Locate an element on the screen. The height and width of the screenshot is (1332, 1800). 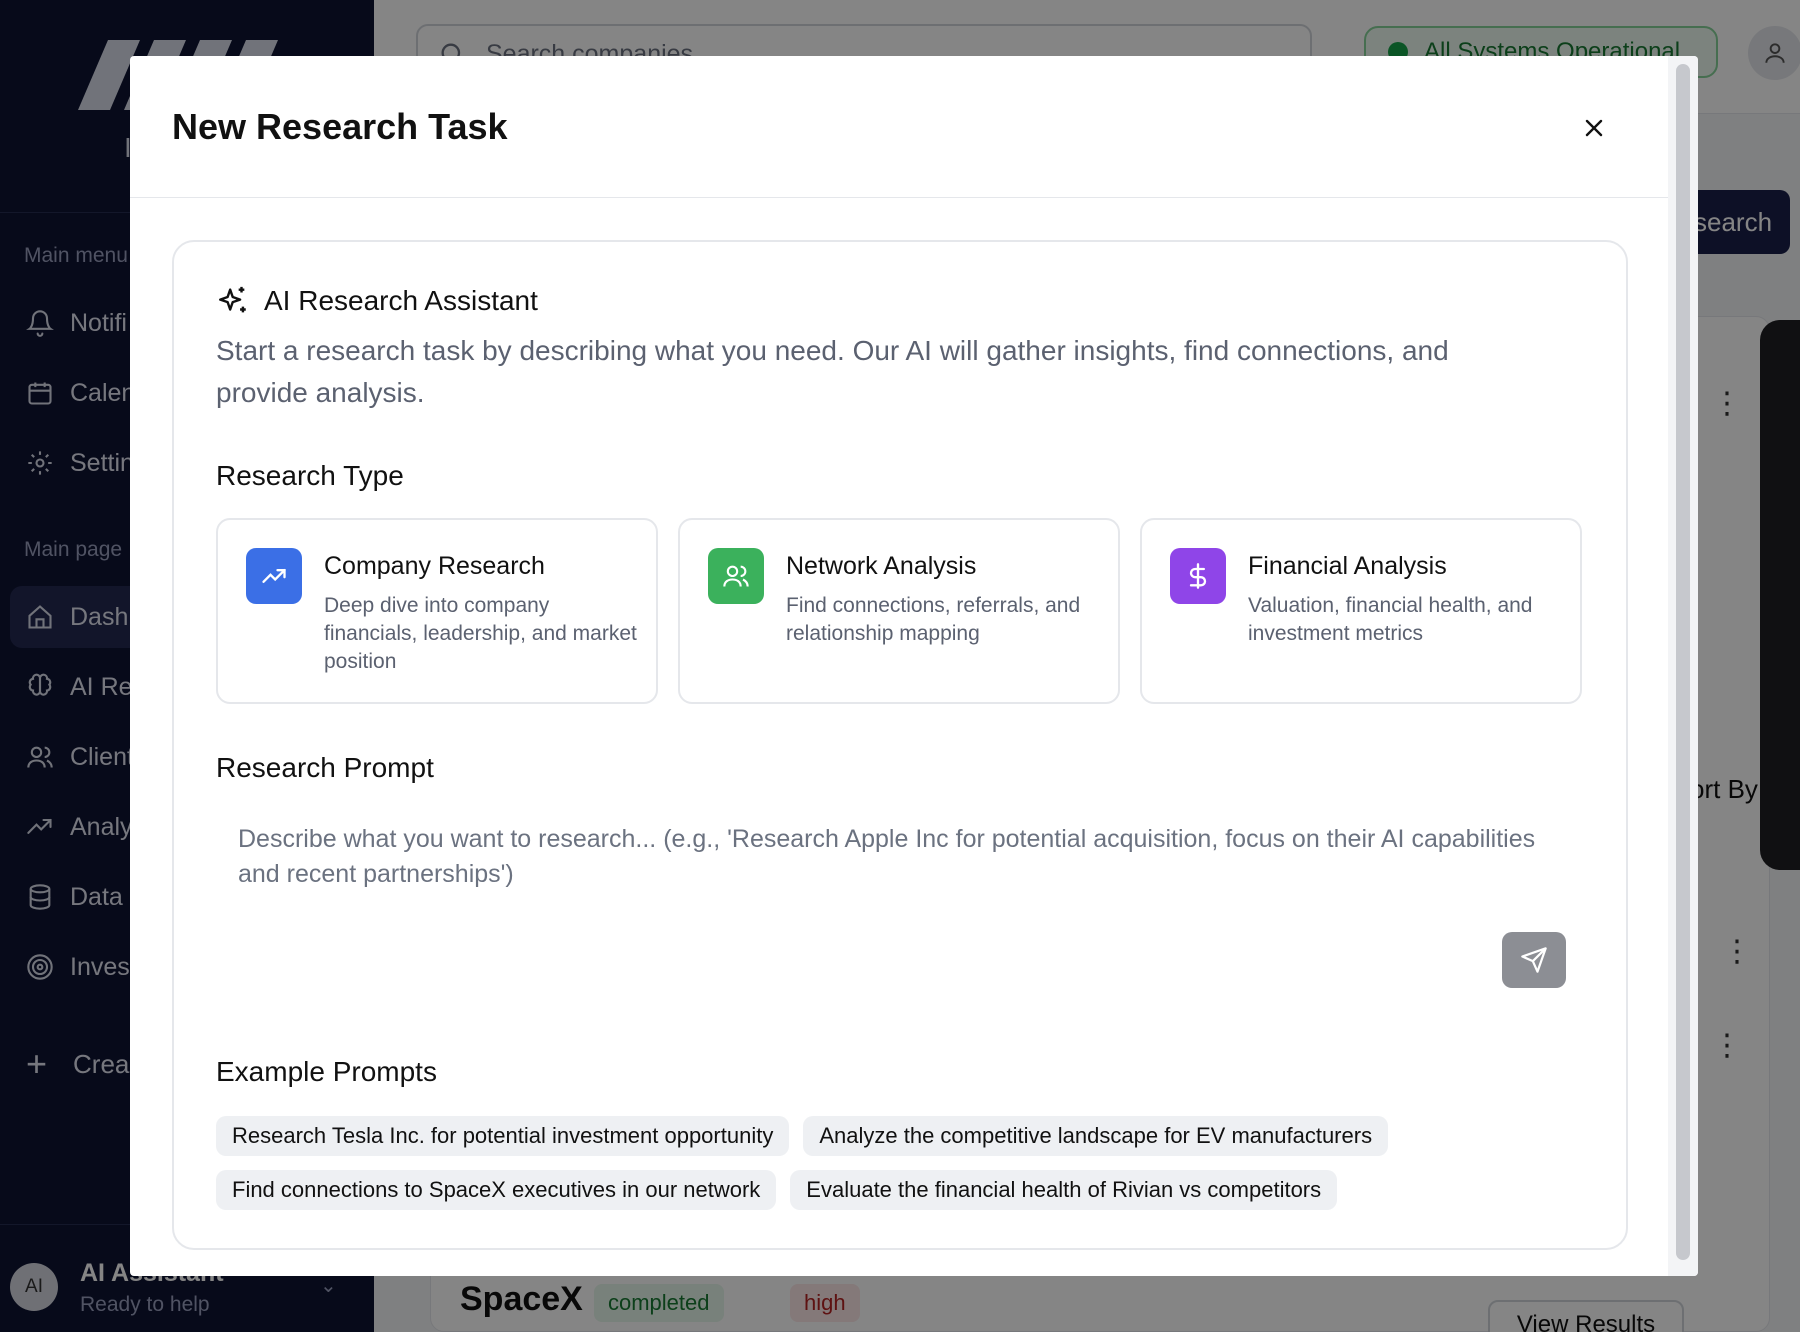
assistant-heading-text: AI Research Assistant is located at coordinates (401, 300).